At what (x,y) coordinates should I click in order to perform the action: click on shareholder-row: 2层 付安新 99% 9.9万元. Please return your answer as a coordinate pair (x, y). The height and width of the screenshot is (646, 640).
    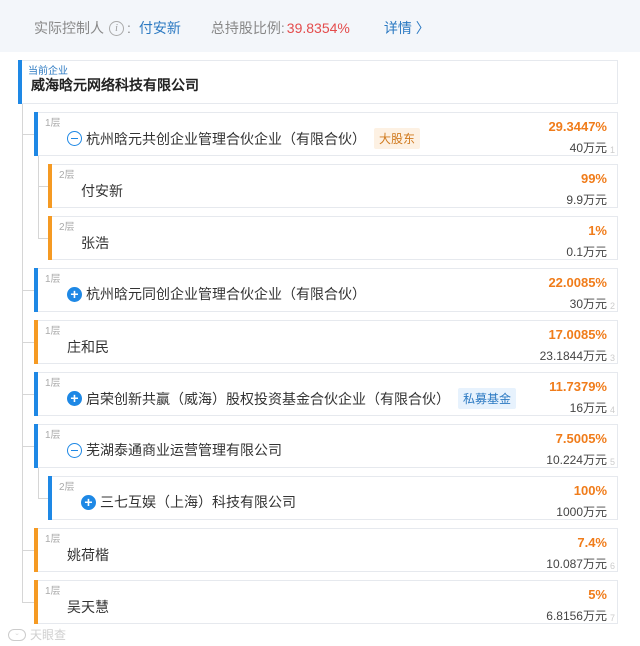
    Looking at the image, I should click on (333, 186).